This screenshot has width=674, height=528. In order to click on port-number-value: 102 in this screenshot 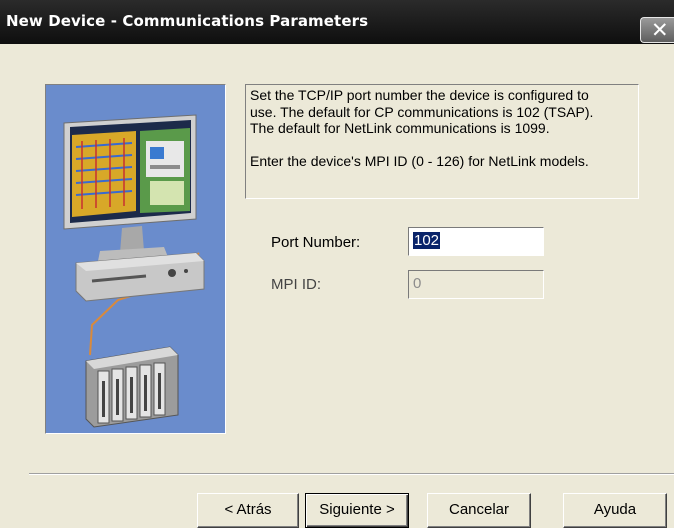, I will do `click(427, 240)`.